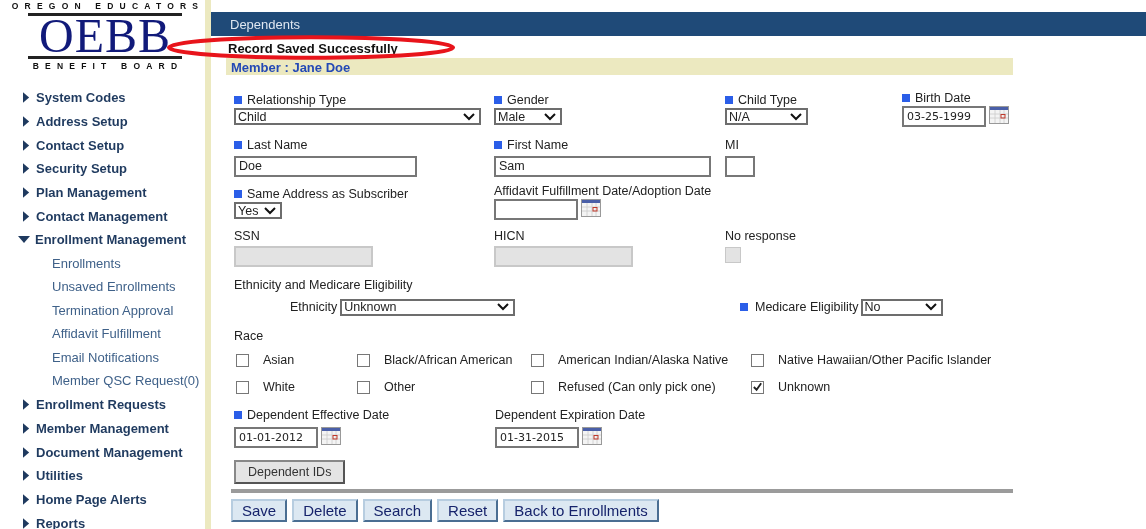 This screenshot has width=1146, height=529. Describe the element at coordinates (602, 166) in the screenshot. I see `input-field: Sam` at that location.